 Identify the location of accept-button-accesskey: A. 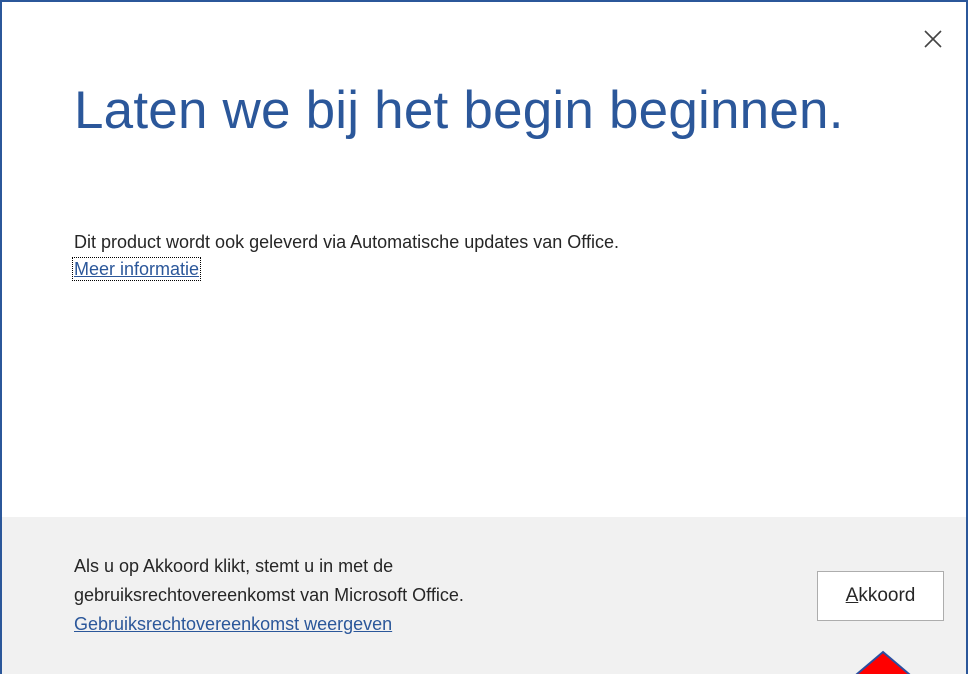
(852, 595).